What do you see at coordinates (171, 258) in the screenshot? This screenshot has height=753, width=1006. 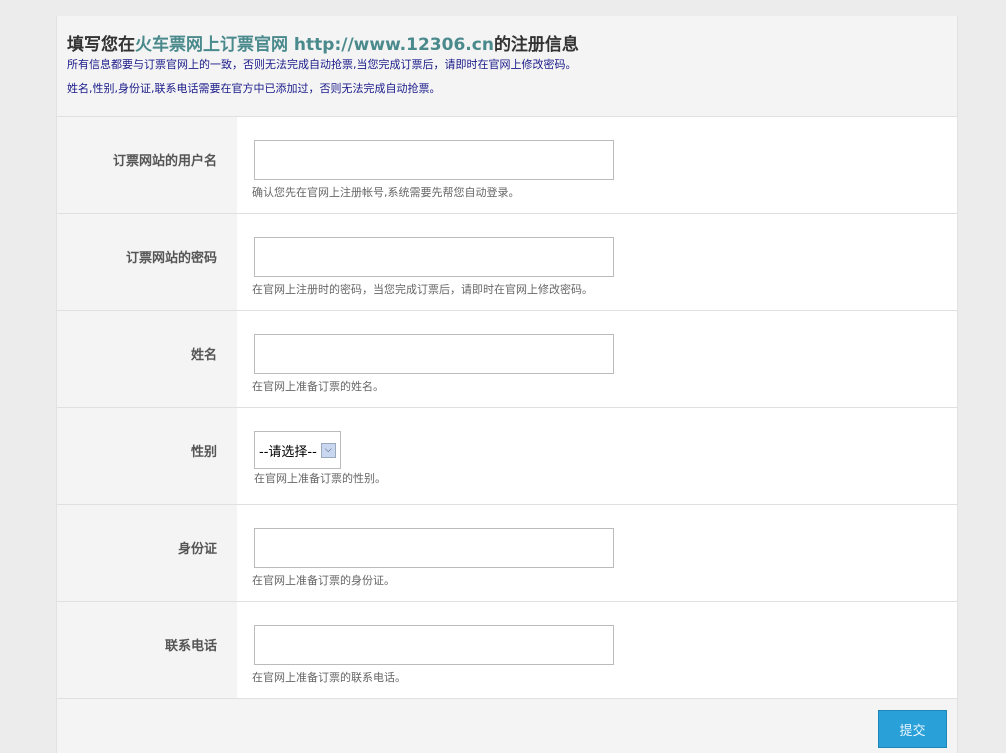 I see `field-label: 订票网站的密码` at bounding box center [171, 258].